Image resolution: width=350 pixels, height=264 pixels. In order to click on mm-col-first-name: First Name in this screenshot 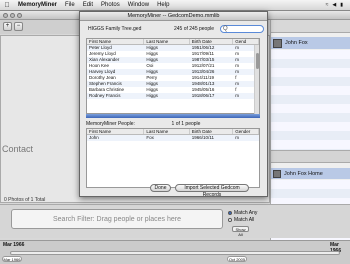, I will do `click(116, 131)`.